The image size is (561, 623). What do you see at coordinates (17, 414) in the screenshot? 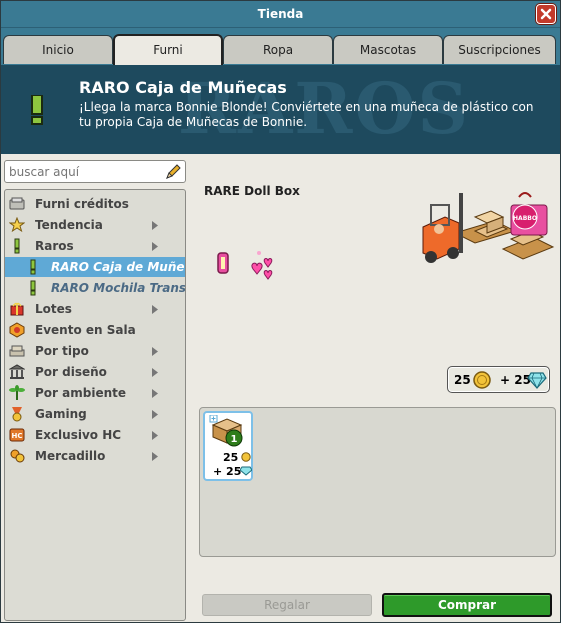
I see `medal-icon` at bounding box center [17, 414].